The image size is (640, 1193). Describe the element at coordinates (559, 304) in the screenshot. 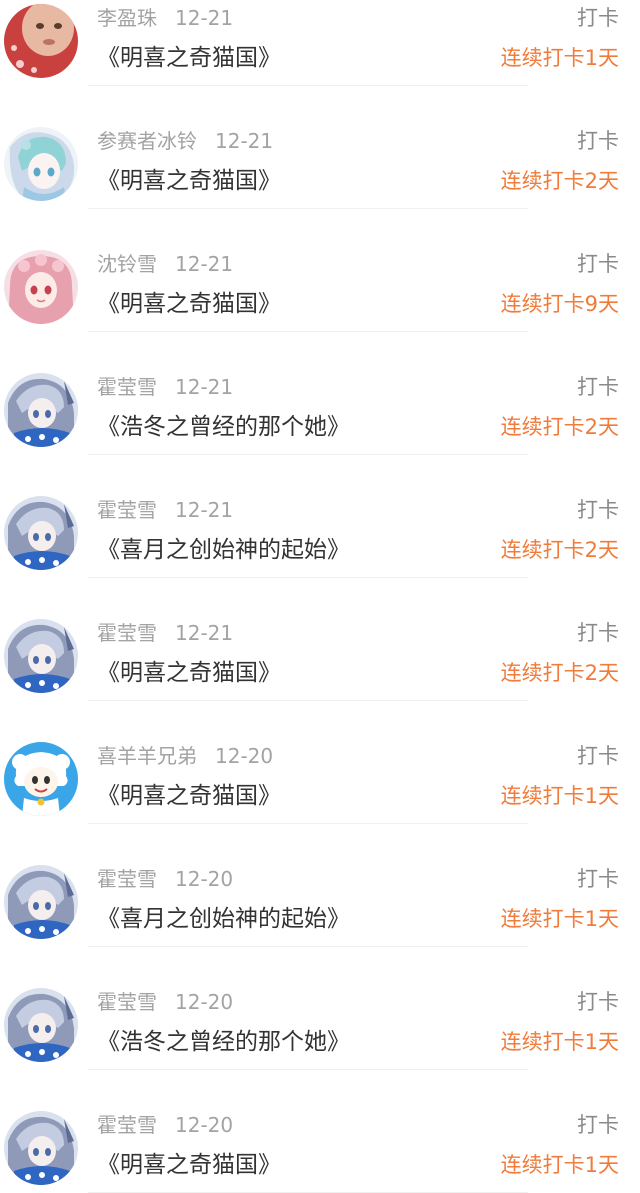

I see `streak-count: 连续打卡9天` at that location.